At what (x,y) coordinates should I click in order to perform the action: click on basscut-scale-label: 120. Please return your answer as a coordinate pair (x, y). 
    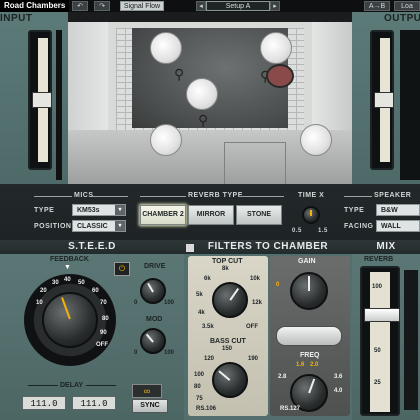
    Looking at the image, I should click on (209, 359).